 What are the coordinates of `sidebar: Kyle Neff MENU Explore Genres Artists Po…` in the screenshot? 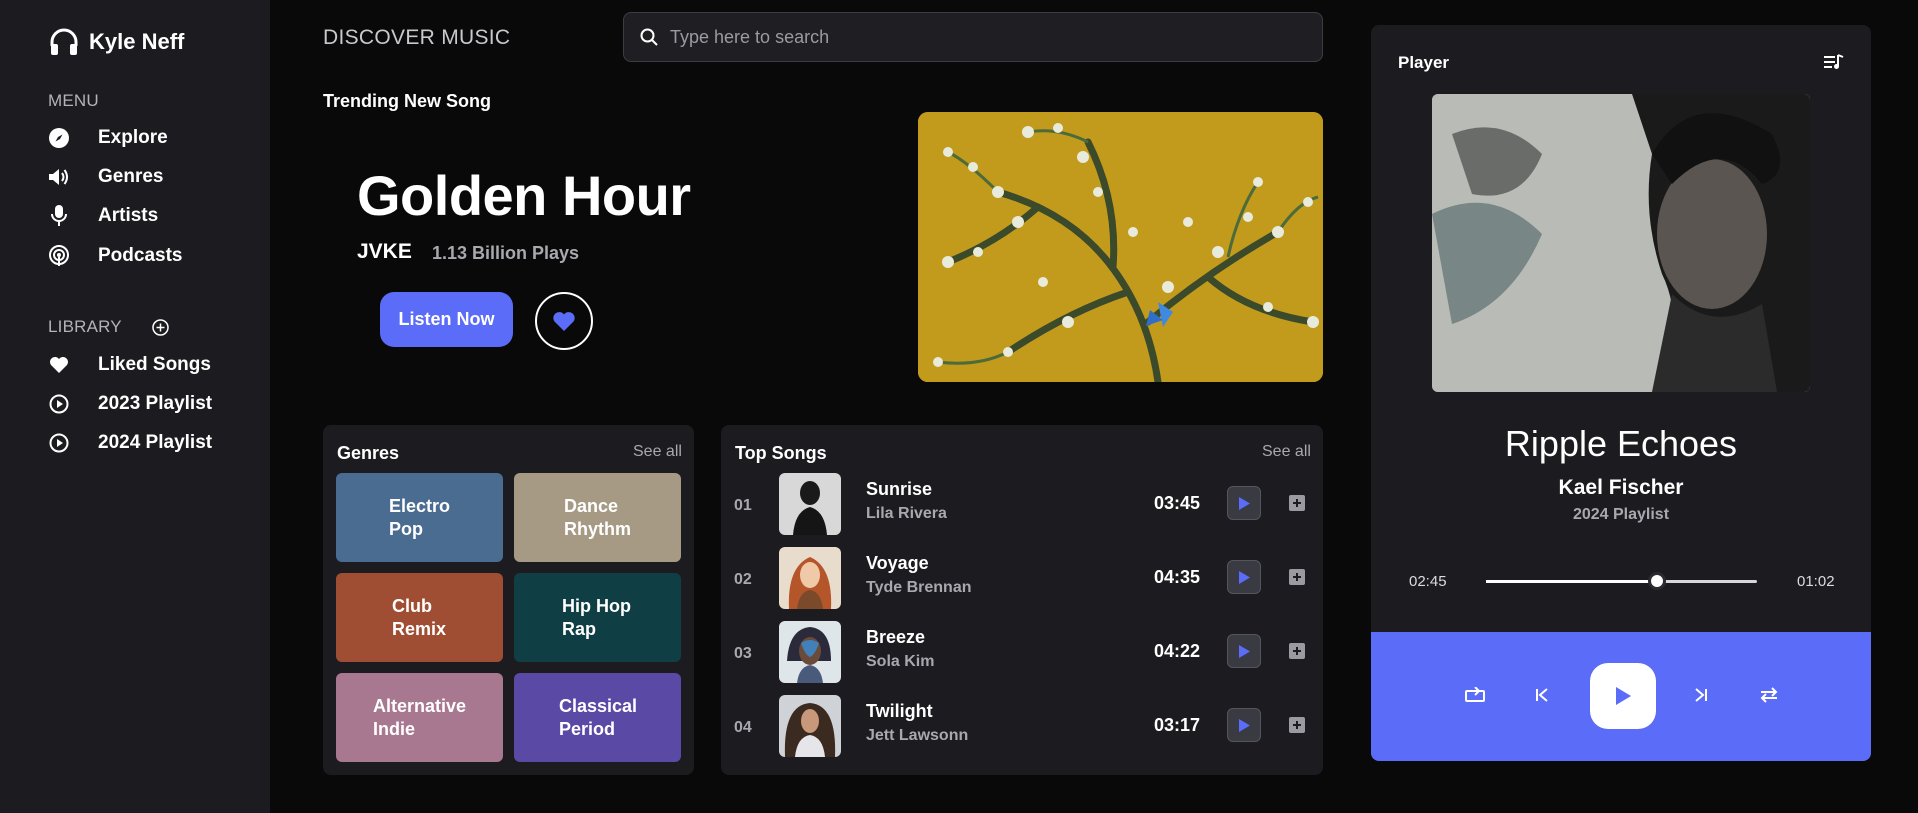 It's located at (135, 406).